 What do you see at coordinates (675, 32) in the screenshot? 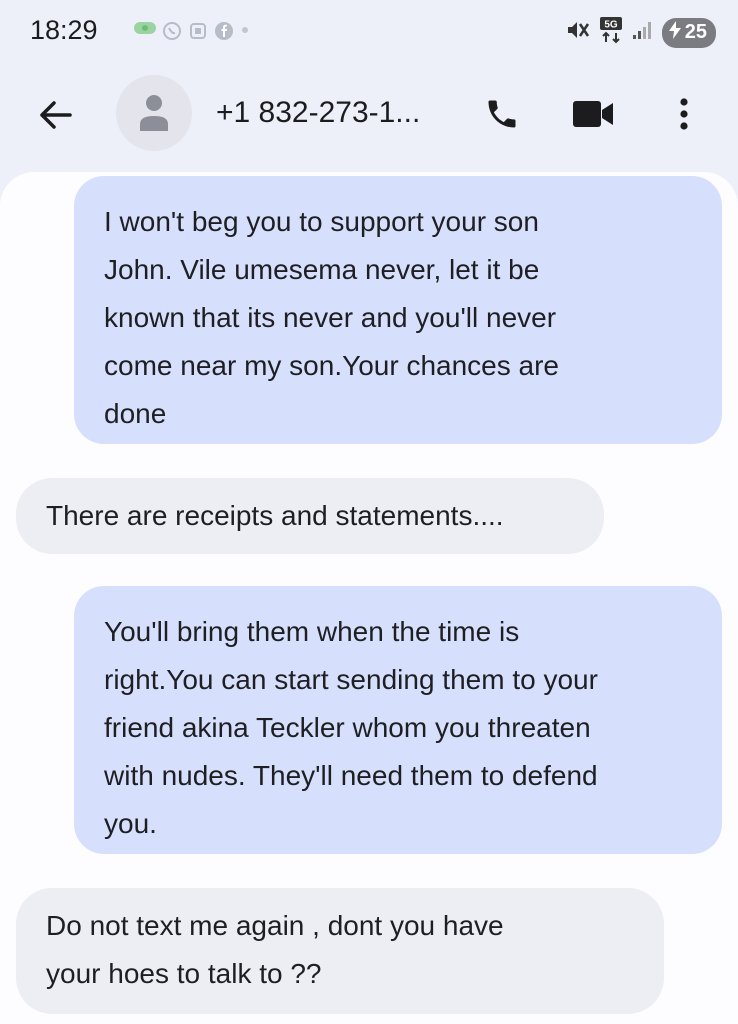
I see `charging-bolt-icon` at bounding box center [675, 32].